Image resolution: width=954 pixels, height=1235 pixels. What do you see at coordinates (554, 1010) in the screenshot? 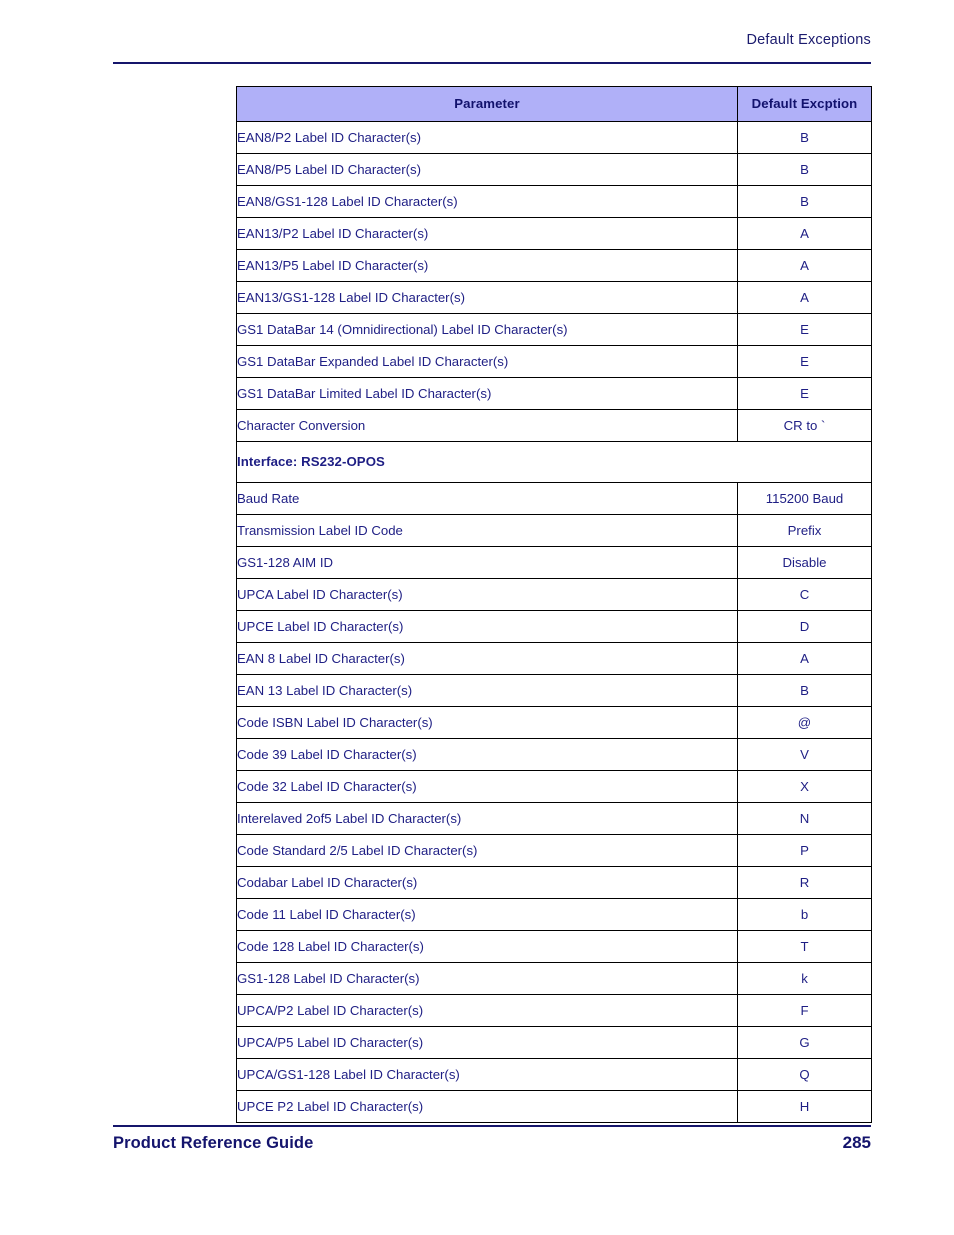
I see `table-row: UPCA/P2 Label ID Character(s) F` at bounding box center [554, 1010].